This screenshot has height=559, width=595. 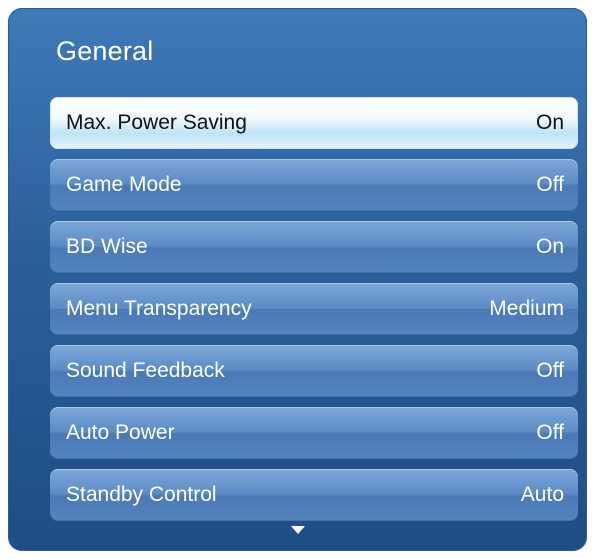 I want to click on menu-item-label: BD Wise, so click(x=107, y=246).